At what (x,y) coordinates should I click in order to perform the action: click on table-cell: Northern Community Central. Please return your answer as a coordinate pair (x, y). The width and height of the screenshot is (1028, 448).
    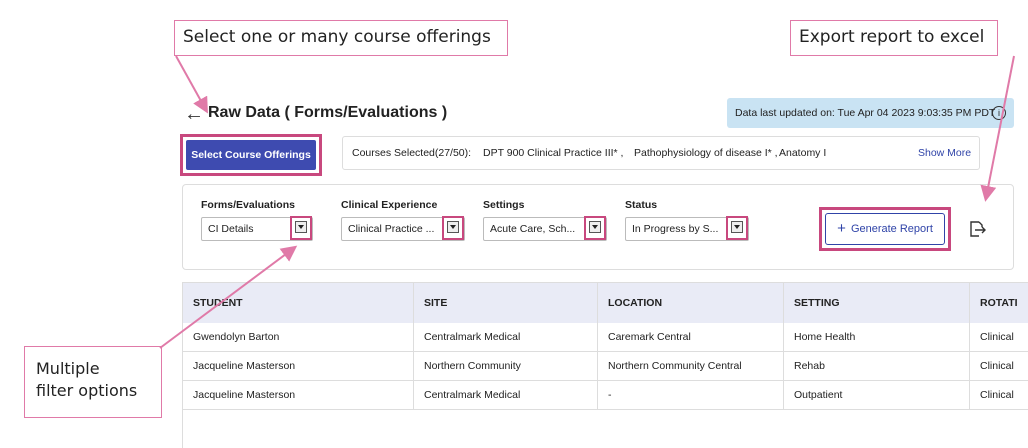
    Looking at the image, I should click on (690, 366).